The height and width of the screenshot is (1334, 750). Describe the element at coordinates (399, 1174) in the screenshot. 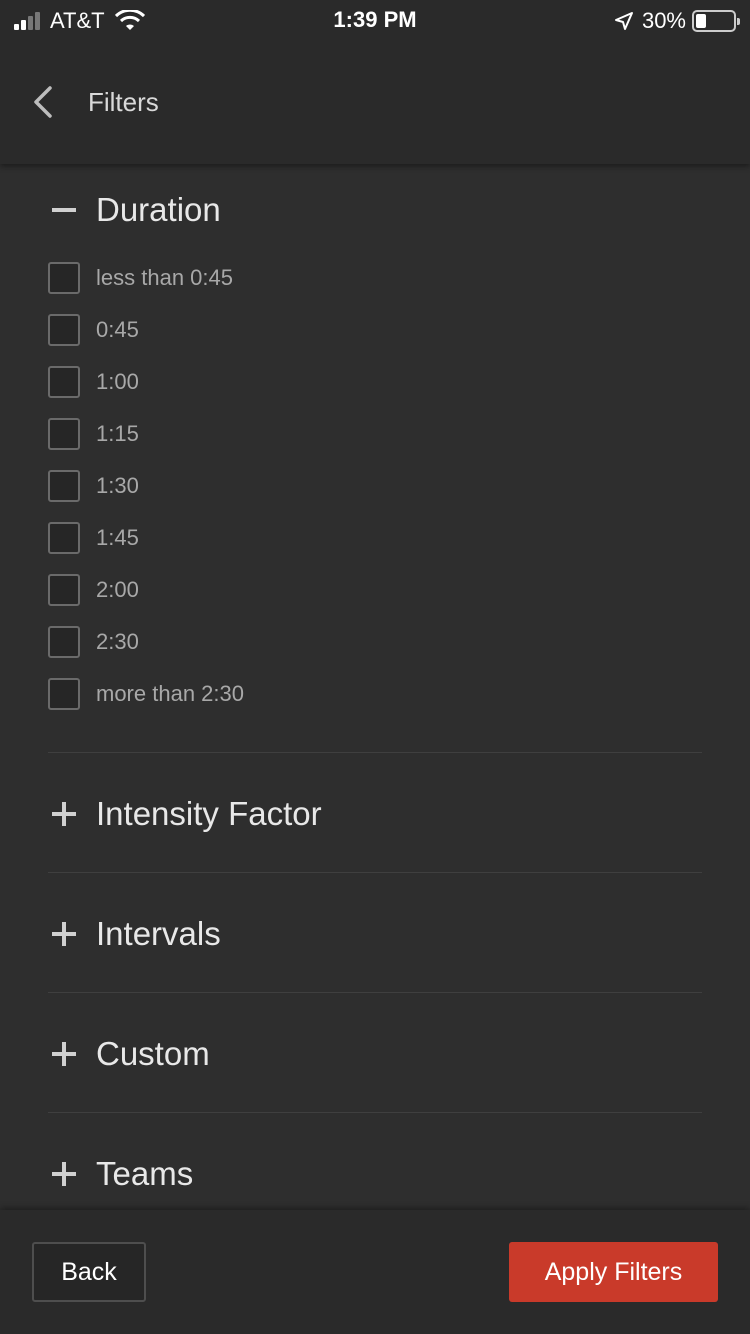

I see `teams-section-header: Teams` at that location.